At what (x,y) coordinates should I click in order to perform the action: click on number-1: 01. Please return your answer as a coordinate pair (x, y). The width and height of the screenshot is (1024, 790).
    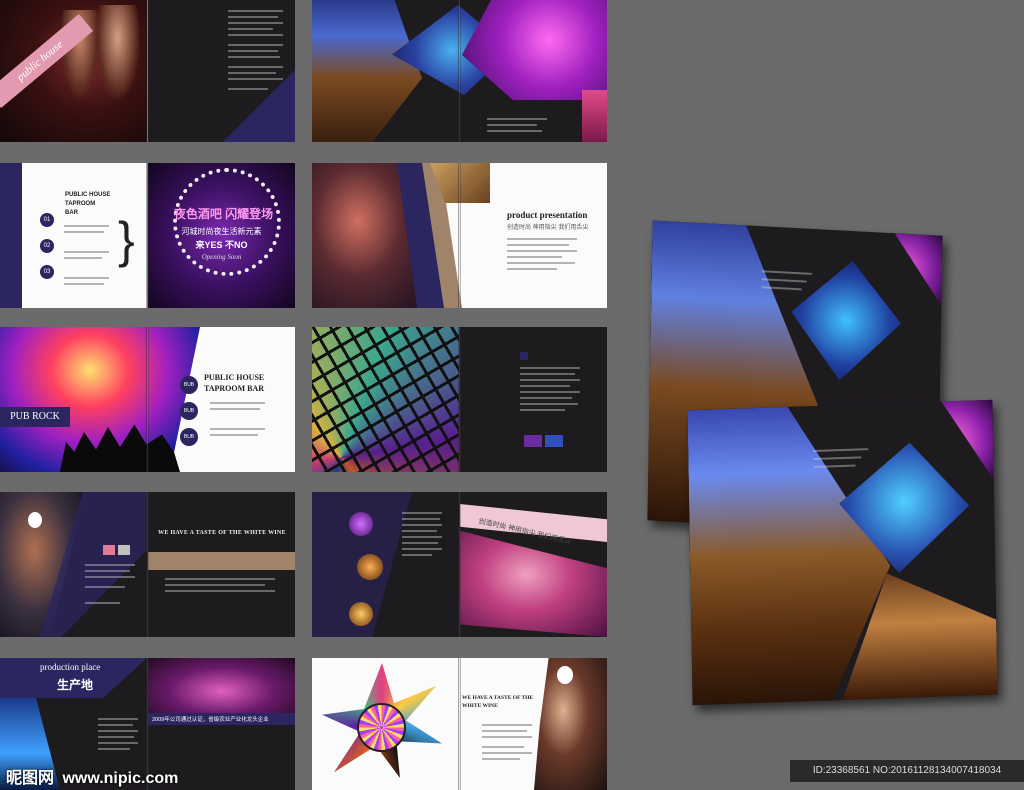
    Looking at the image, I should click on (47, 220).